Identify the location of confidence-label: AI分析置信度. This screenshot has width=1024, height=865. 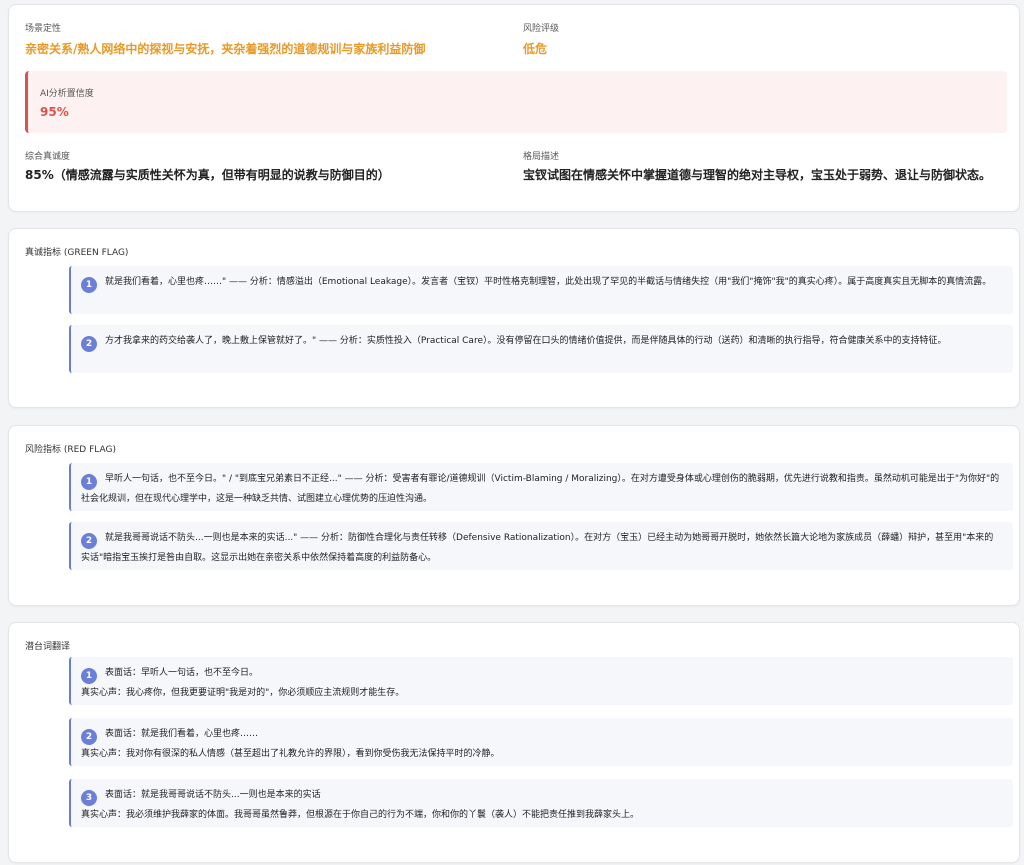
(67, 94).